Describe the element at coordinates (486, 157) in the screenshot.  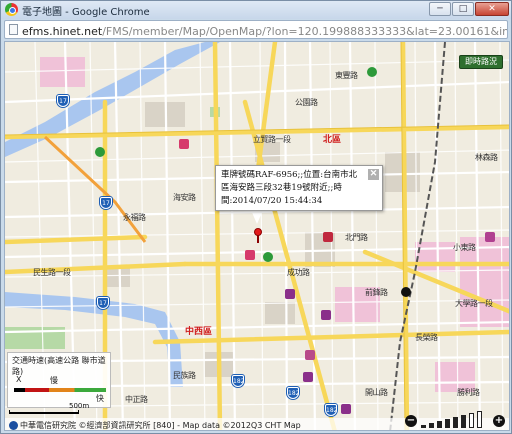
I see `road-label-linsen: 林森路` at that location.